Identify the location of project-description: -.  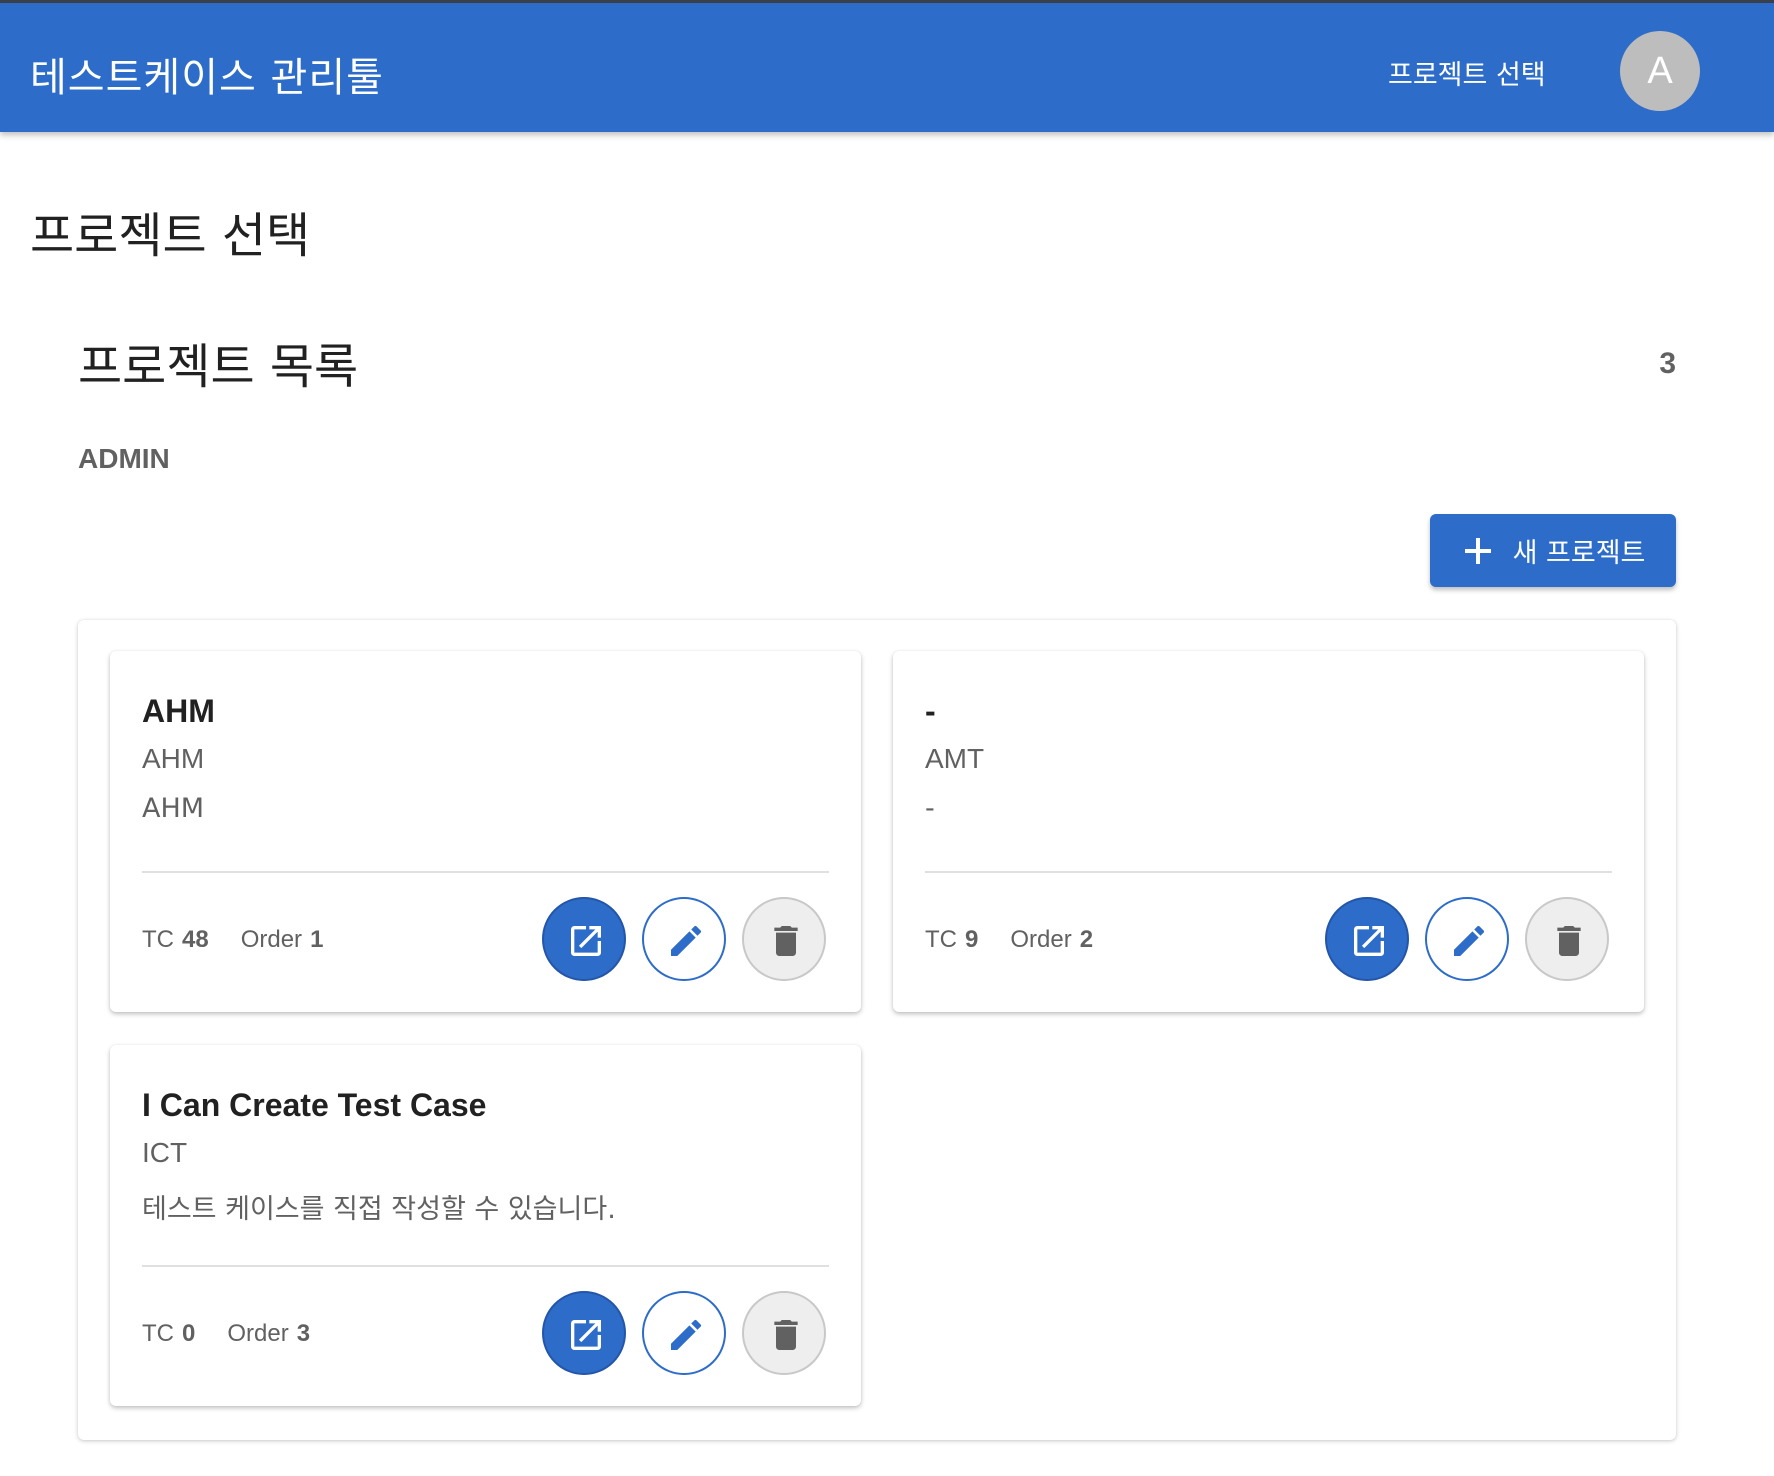
(930, 808).